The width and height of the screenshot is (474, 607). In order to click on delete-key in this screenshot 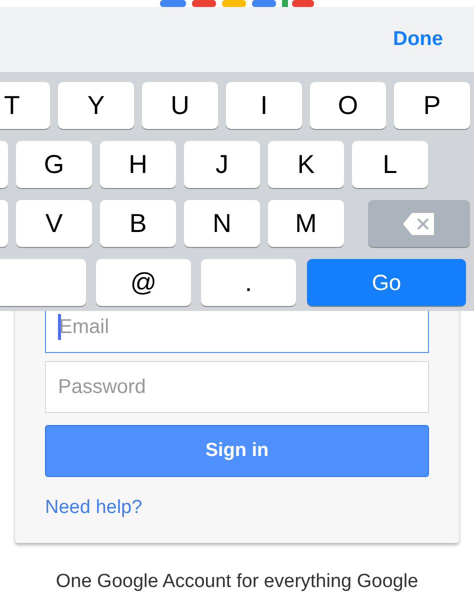, I will do `click(419, 223)`.